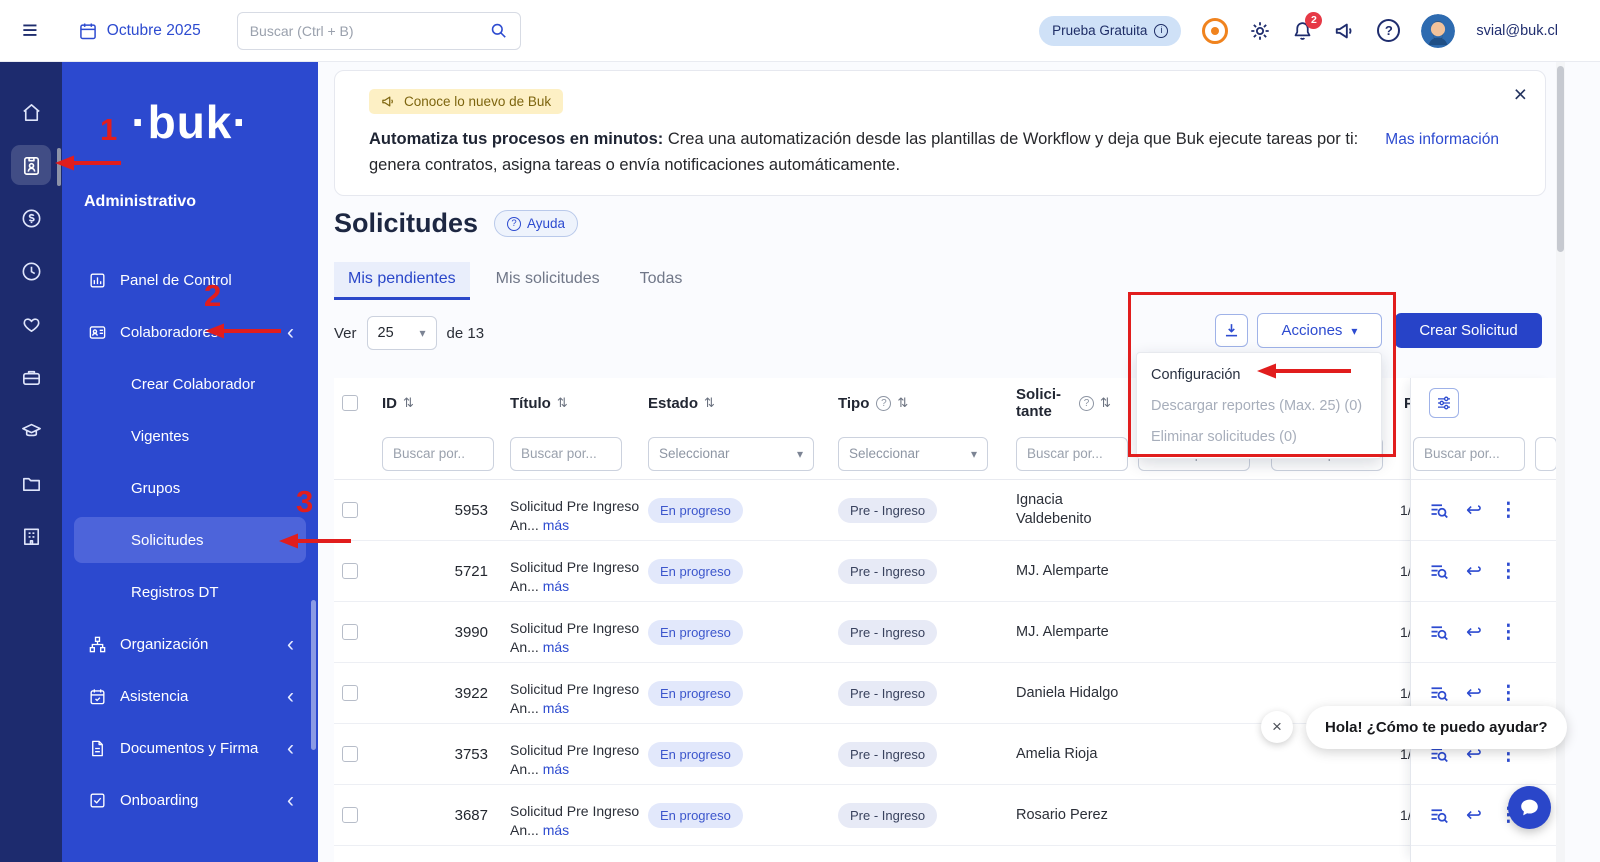  What do you see at coordinates (31, 377) in the screenshot?
I see `rail-beneficios-briefcase-icon` at bounding box center [31, 377].